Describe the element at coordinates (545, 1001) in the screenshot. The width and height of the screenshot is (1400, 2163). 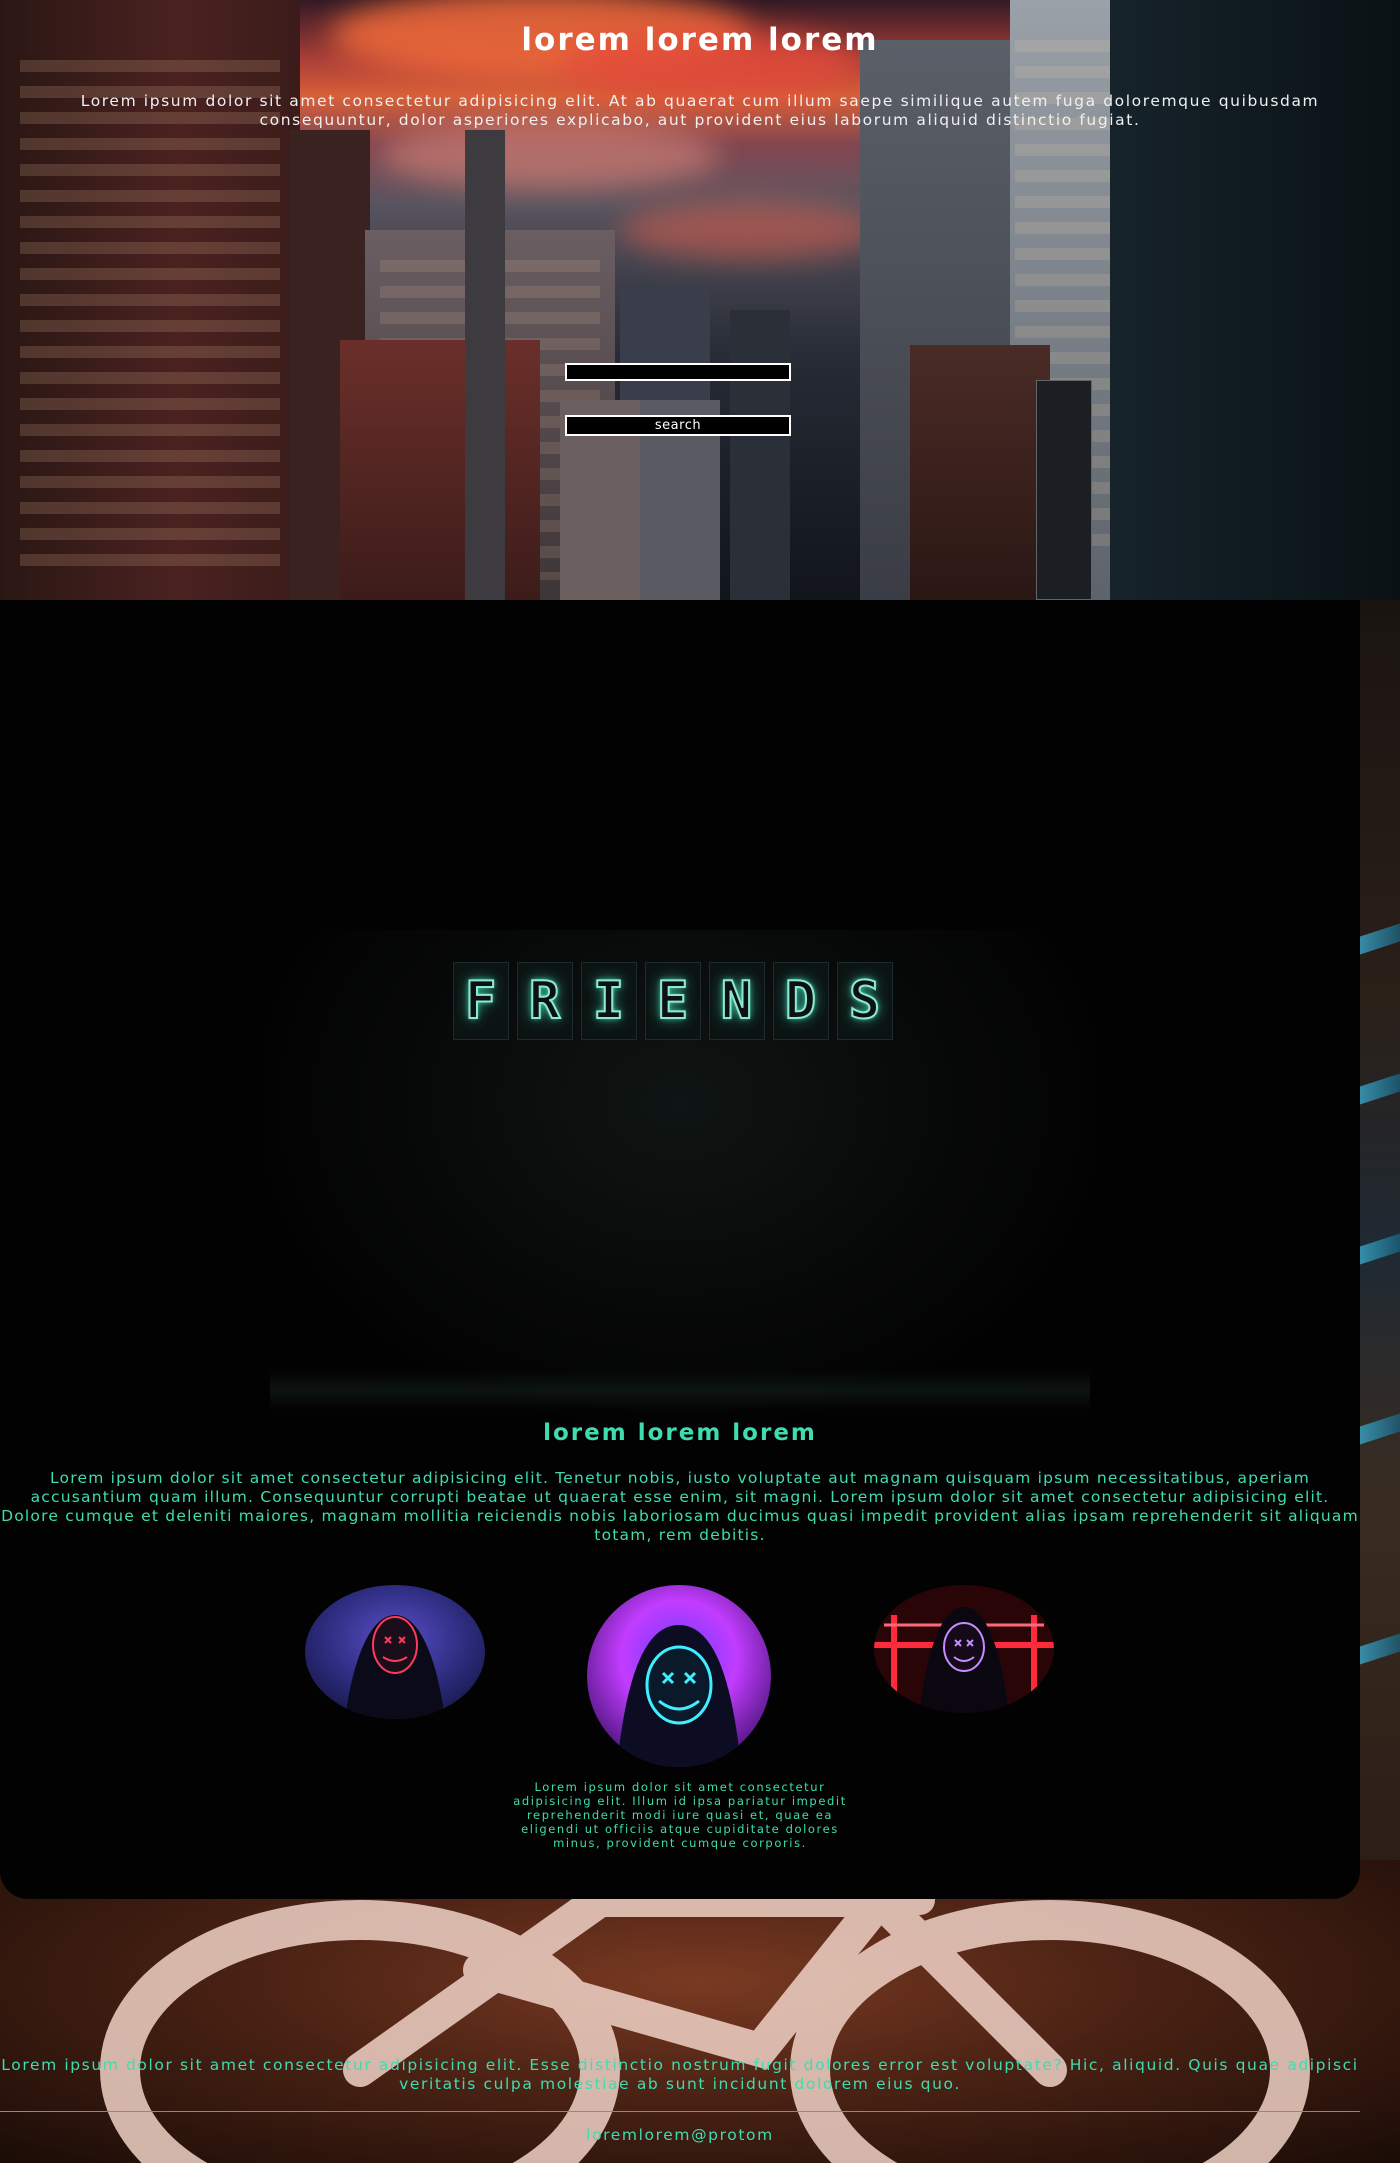
I see `sign-letter: R` at that location.